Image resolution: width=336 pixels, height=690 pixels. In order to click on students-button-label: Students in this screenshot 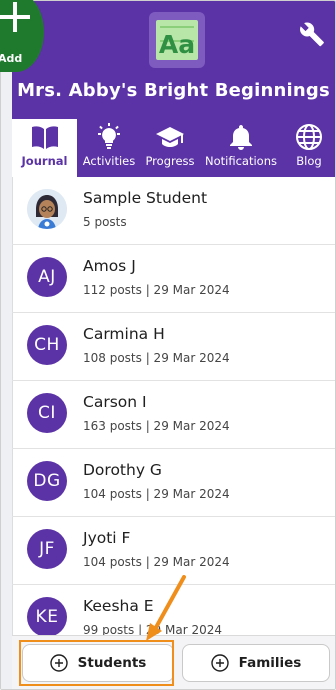, I will do `click(112, 663)`.